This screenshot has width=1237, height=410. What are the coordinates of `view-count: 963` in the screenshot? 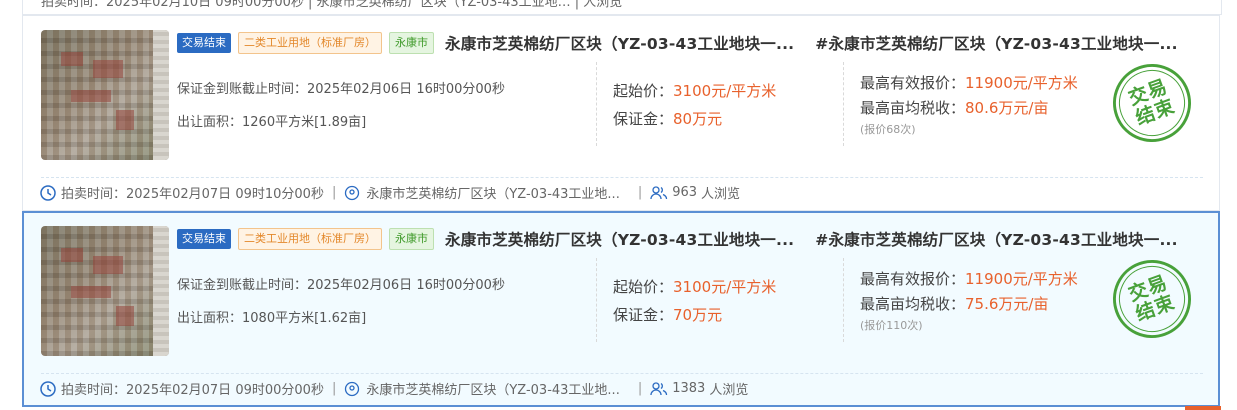 It's located at (685, 192).